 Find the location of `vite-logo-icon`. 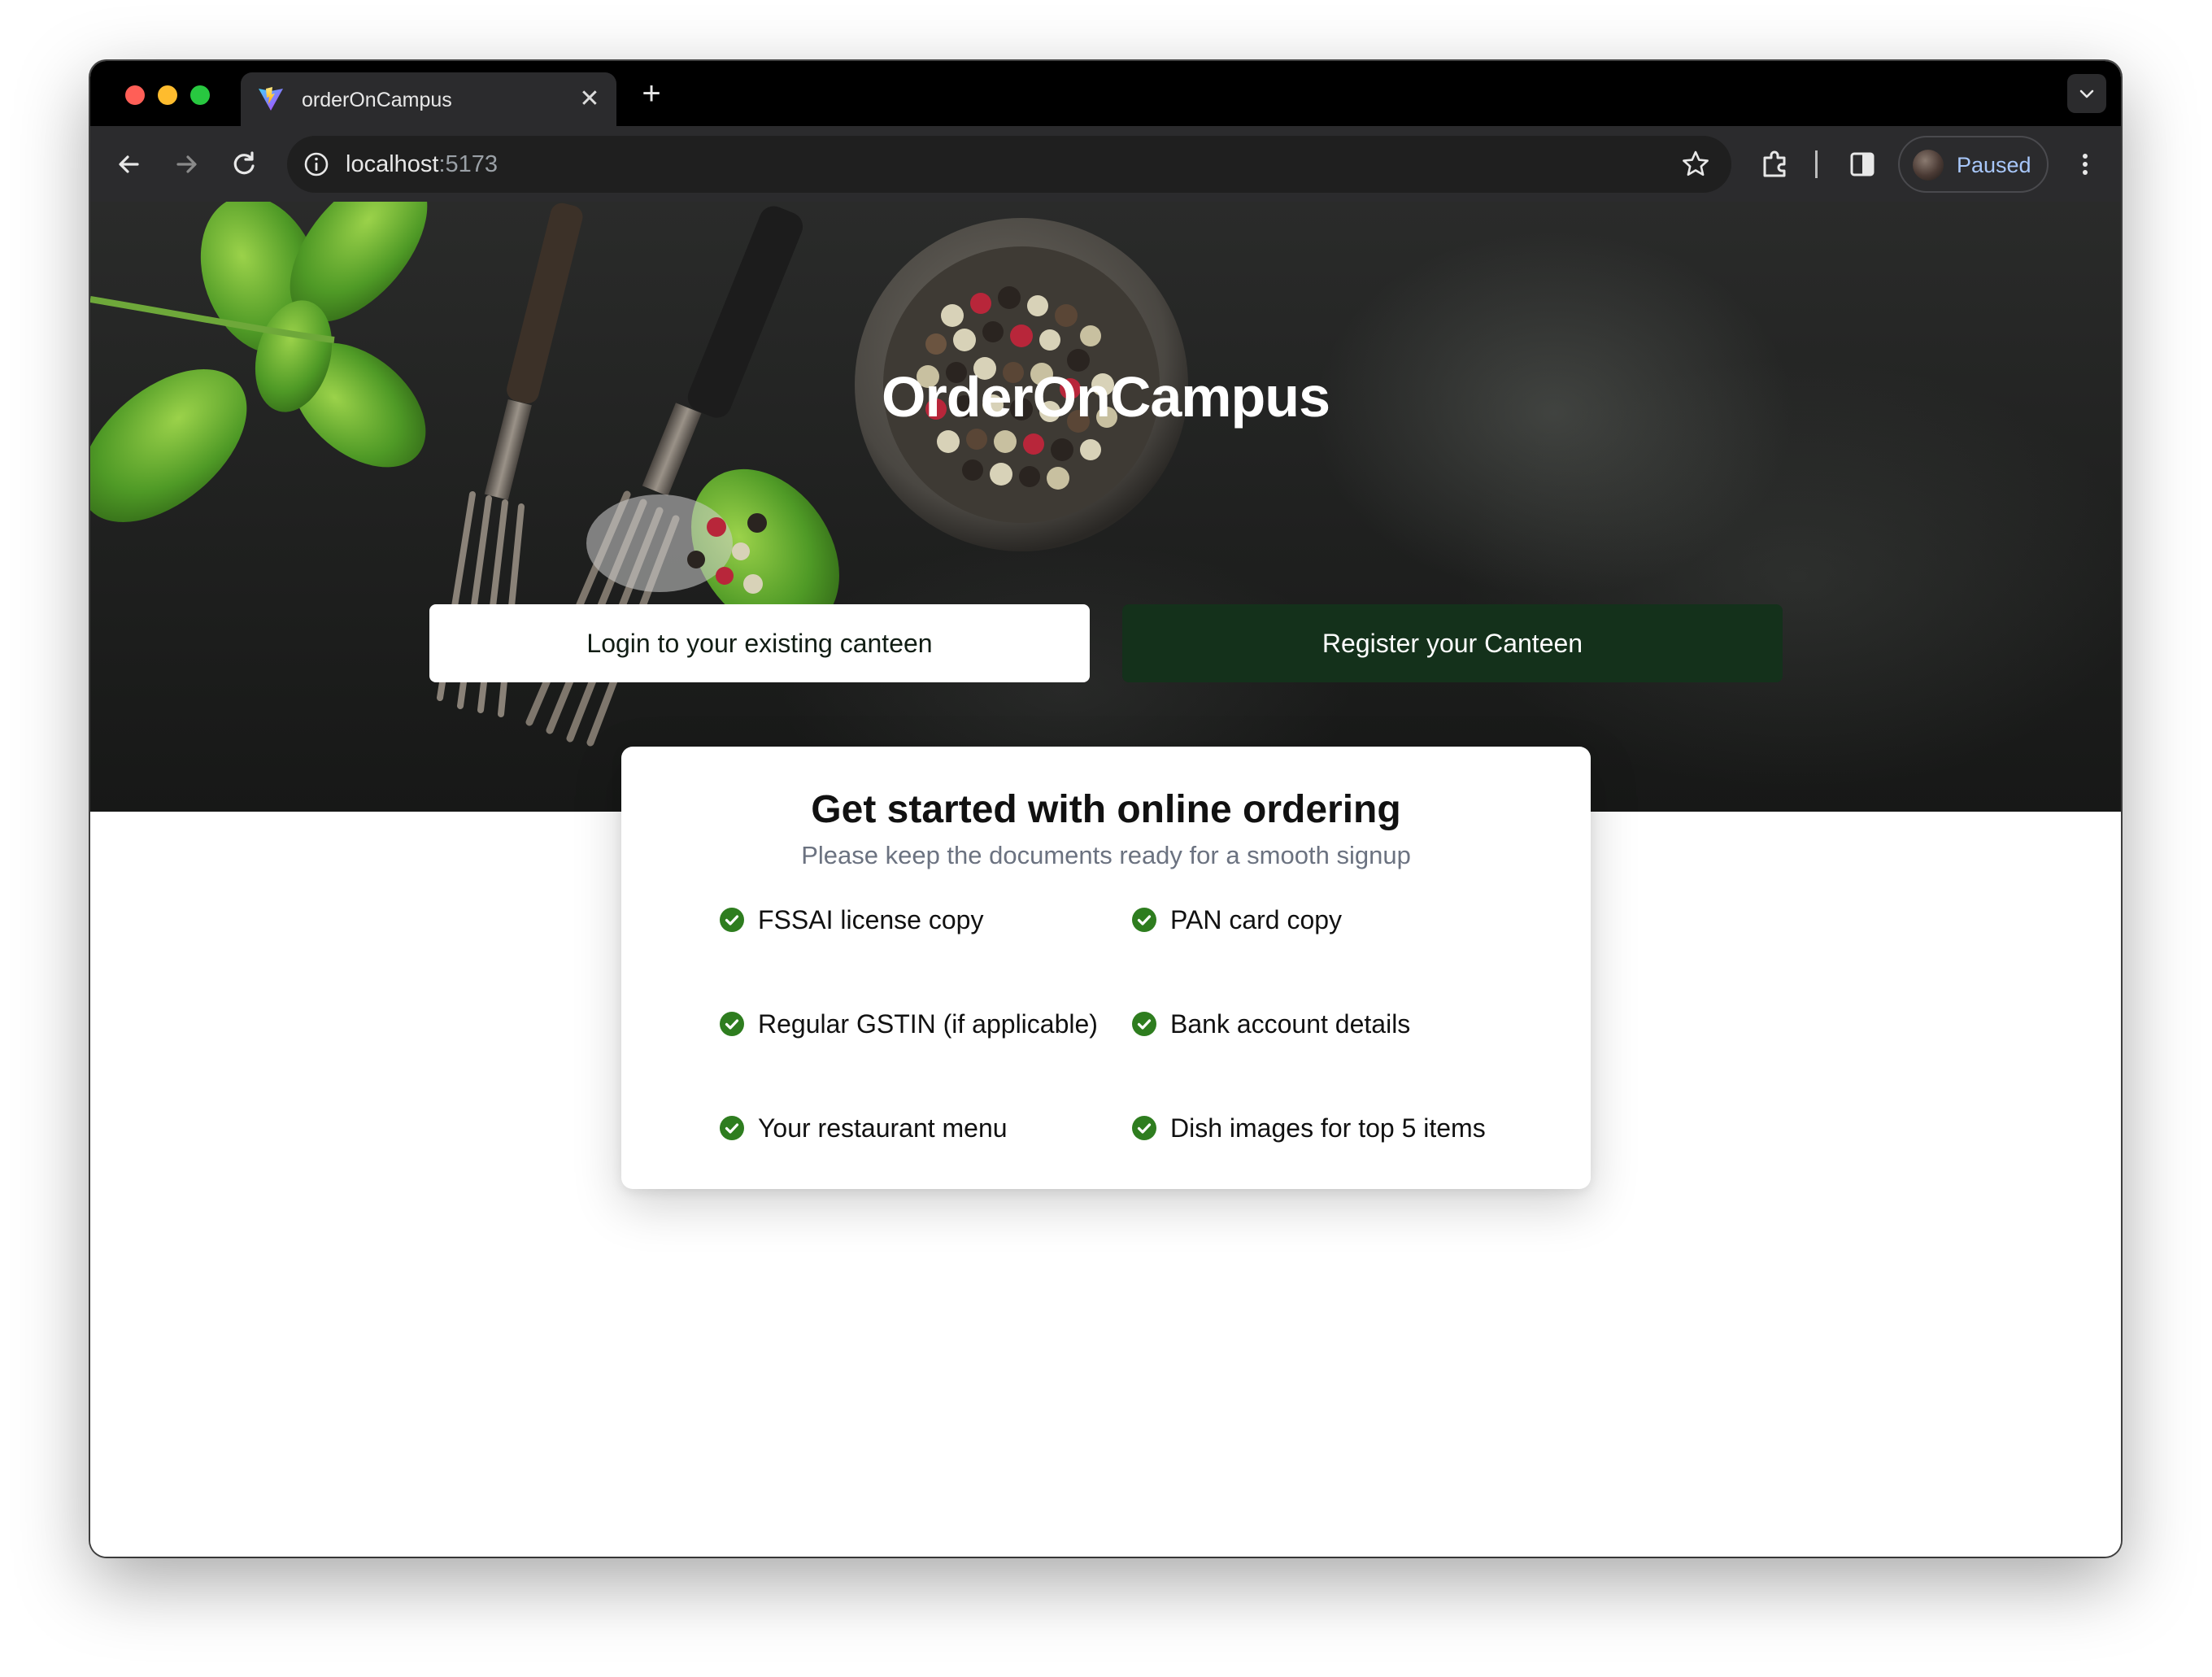

vite-logo-icon is located at coordinates (271, 99).